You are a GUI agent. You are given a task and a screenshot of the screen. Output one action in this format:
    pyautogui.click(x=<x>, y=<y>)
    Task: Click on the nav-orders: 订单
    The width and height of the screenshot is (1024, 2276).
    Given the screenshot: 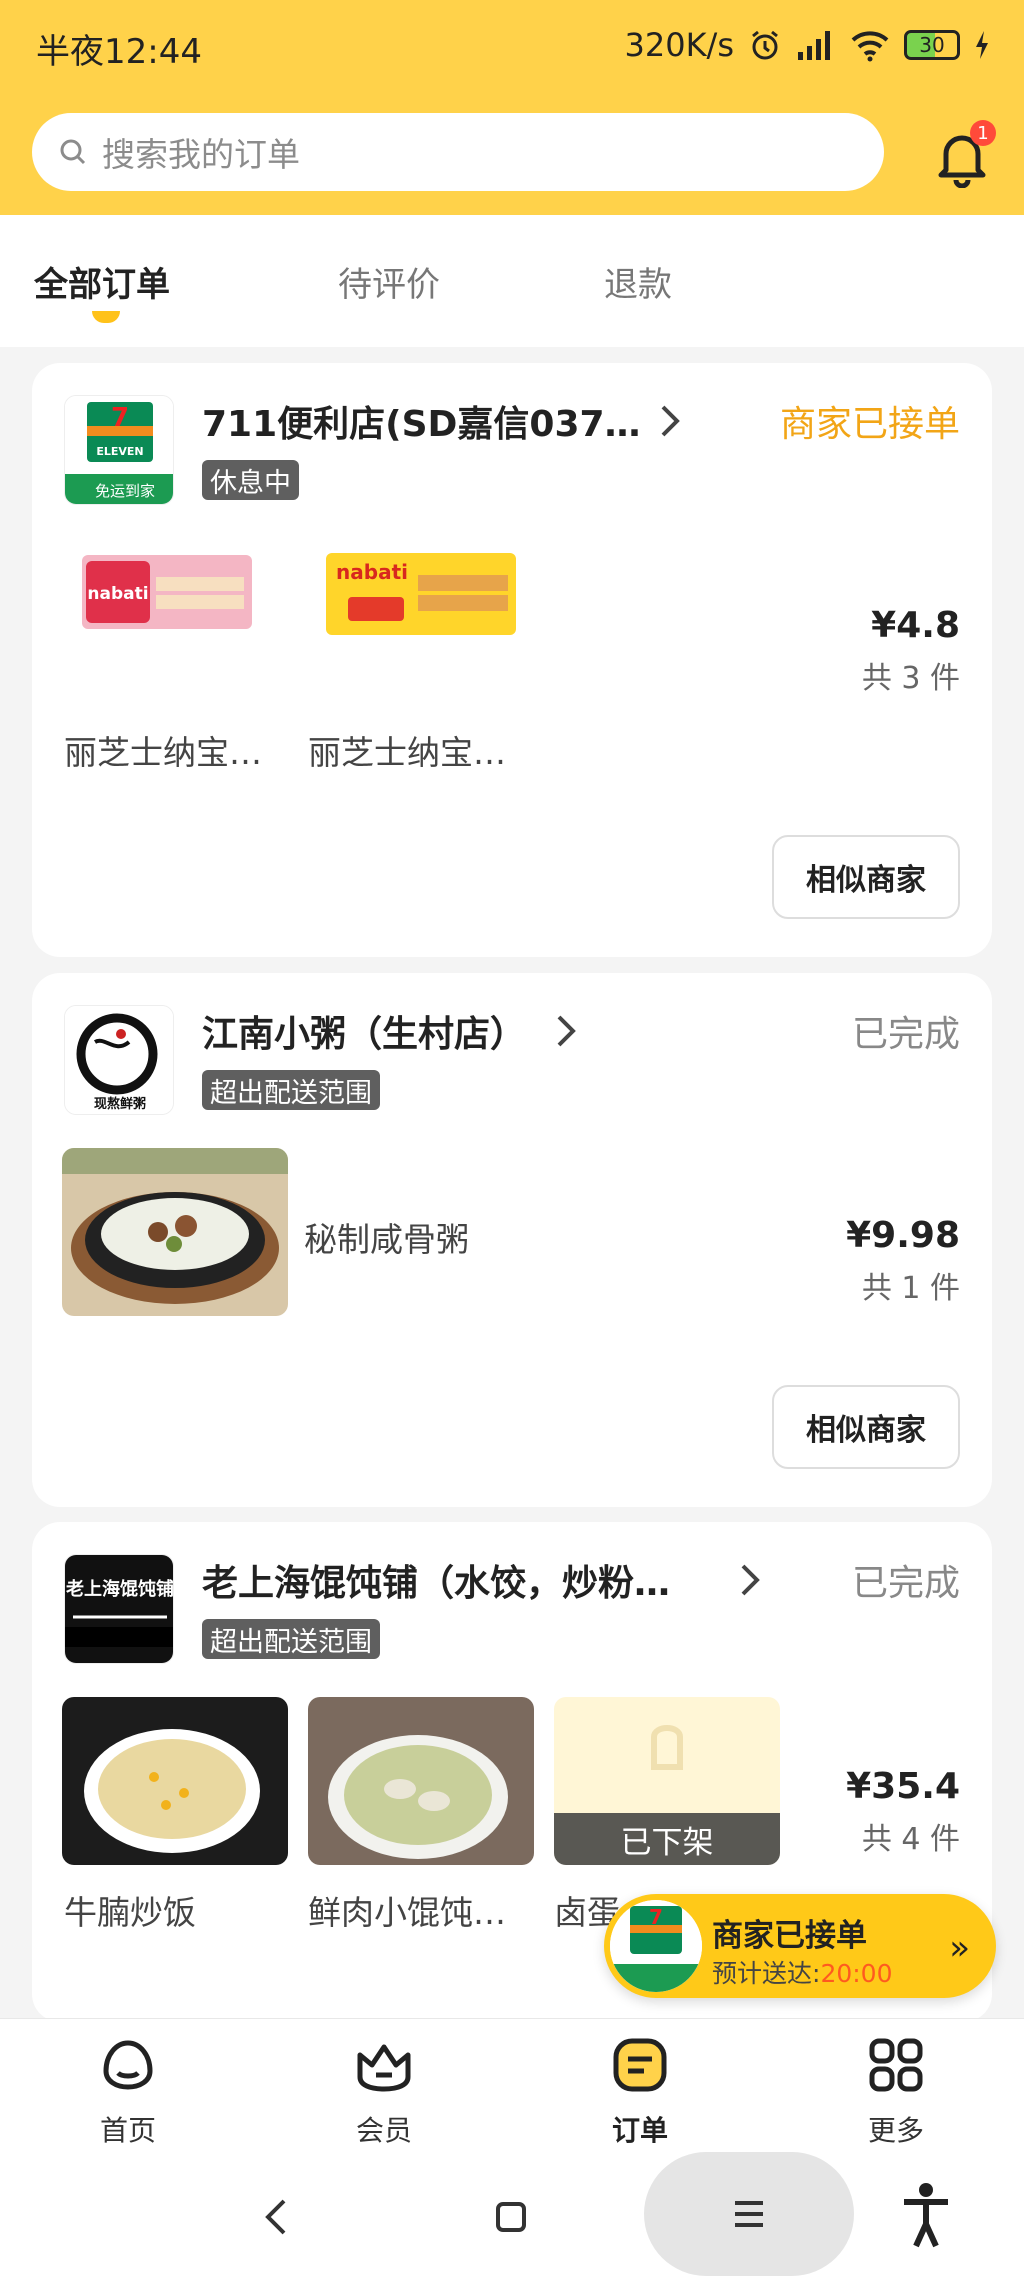 What is the action you would take?
    pyautogui.click(x=640, y=2091)
    